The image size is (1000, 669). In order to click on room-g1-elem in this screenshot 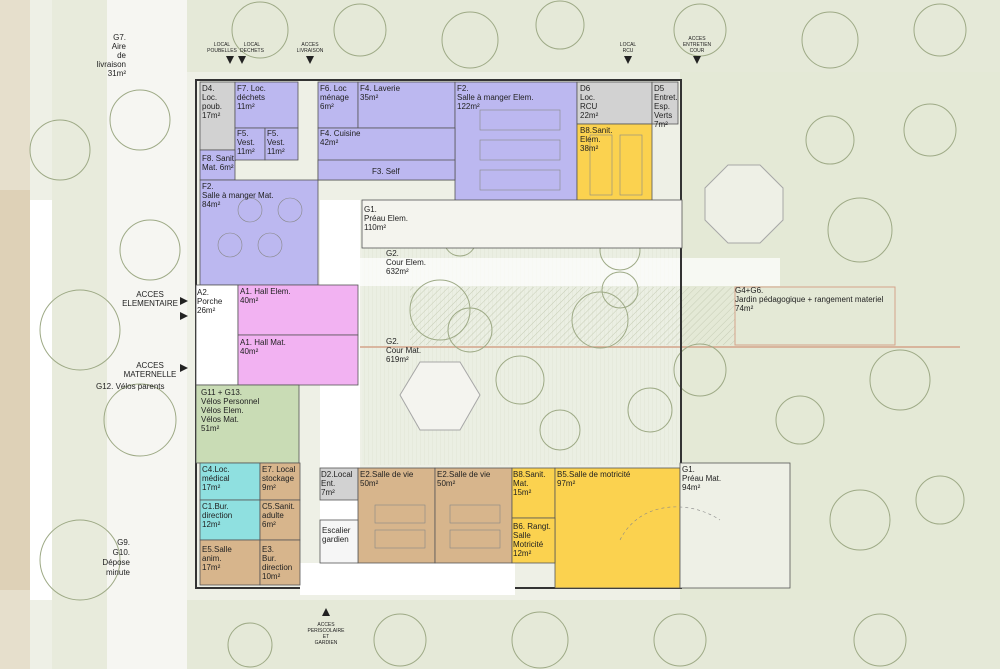, I will do `click(522, 224)`.